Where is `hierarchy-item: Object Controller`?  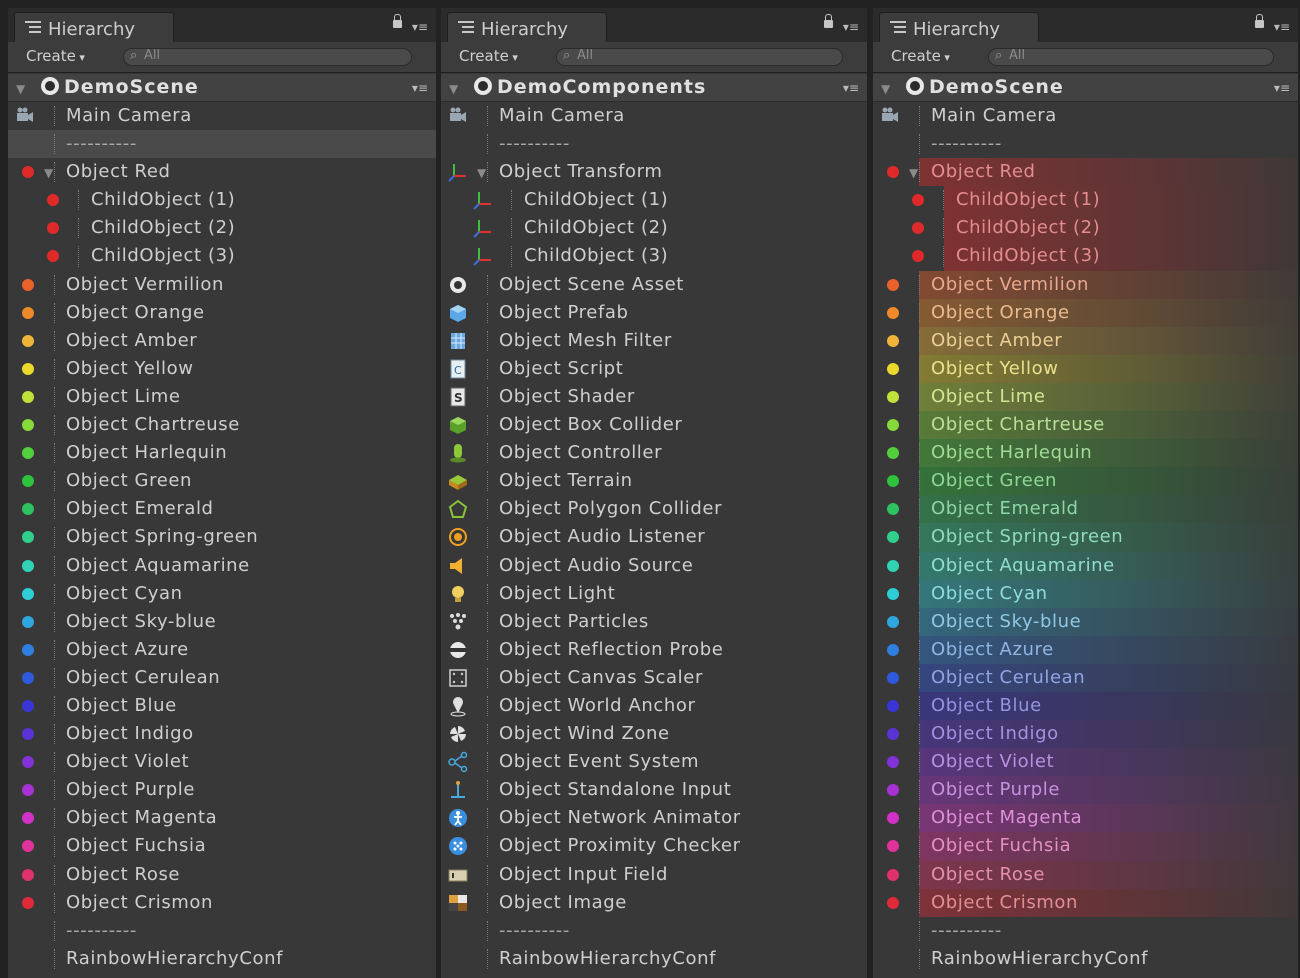
hierarchy-item: Object Controller is located at coordinates (654, 453).